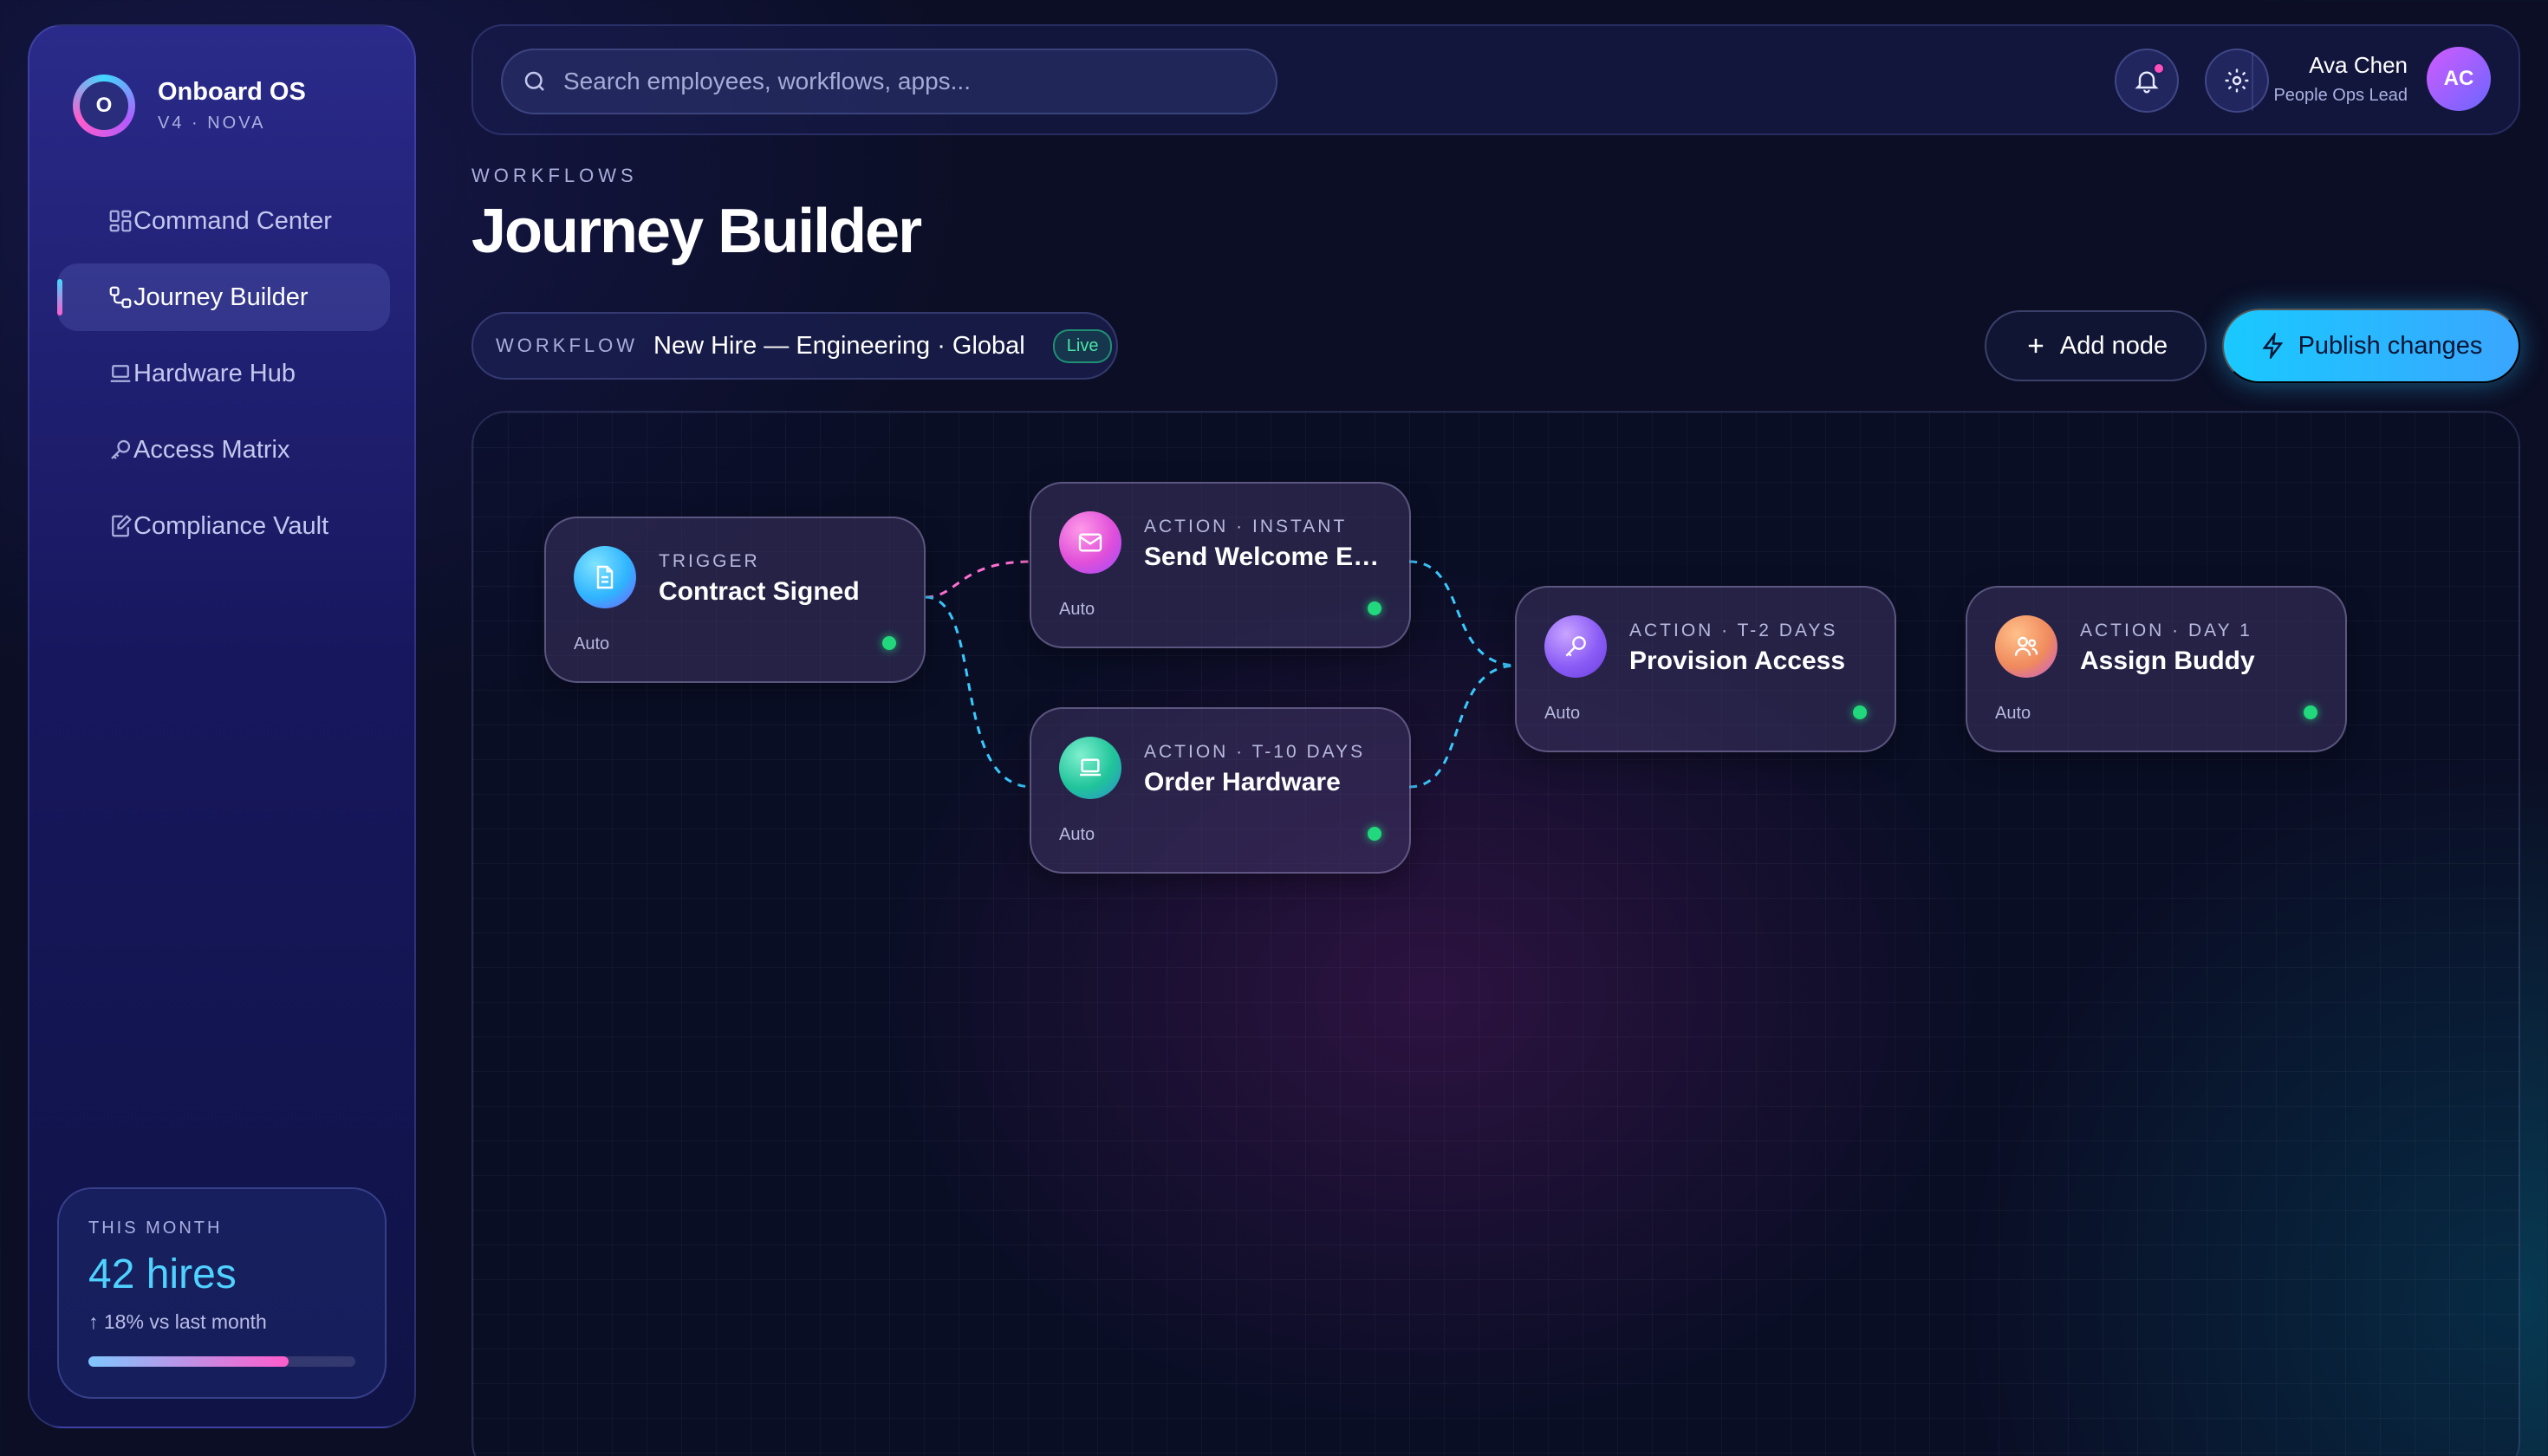 This screenshot has height=1456, width=2548. I want to click on app-name: Onboard OS, so click(232, 92).